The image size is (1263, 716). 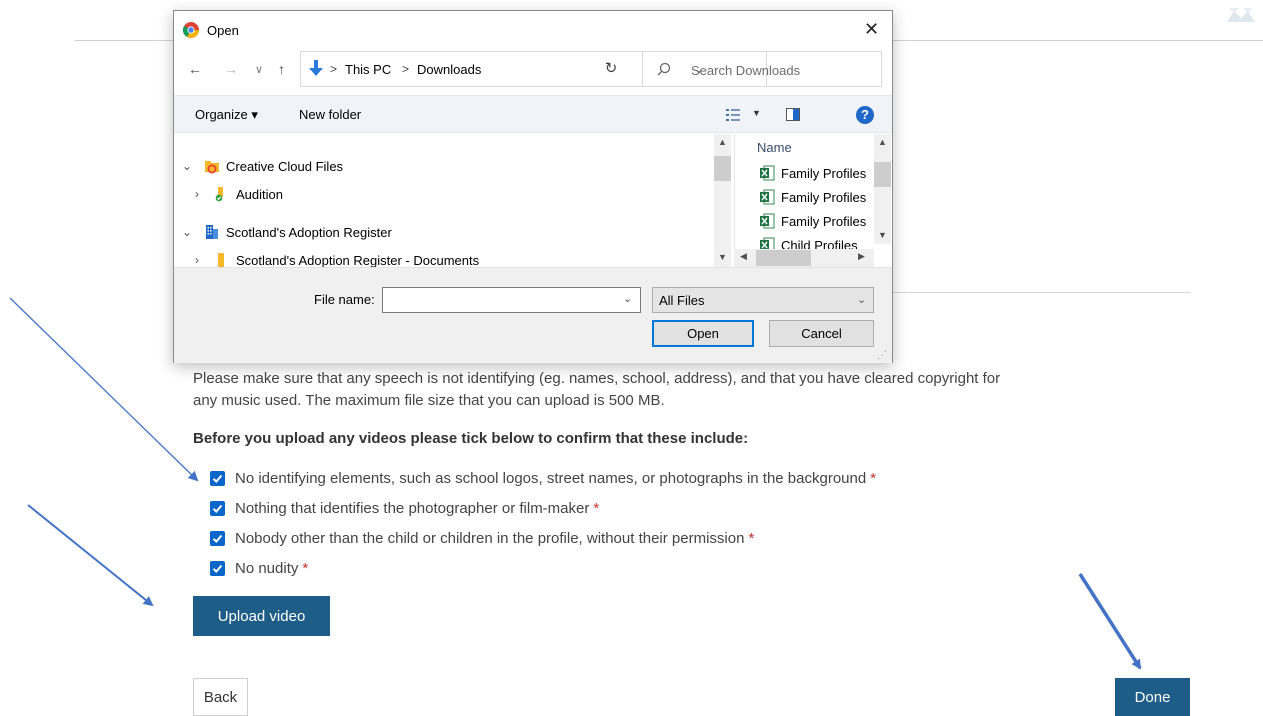 I want to click on arrow-to-first-checkbox, so click(x=104, y=389).